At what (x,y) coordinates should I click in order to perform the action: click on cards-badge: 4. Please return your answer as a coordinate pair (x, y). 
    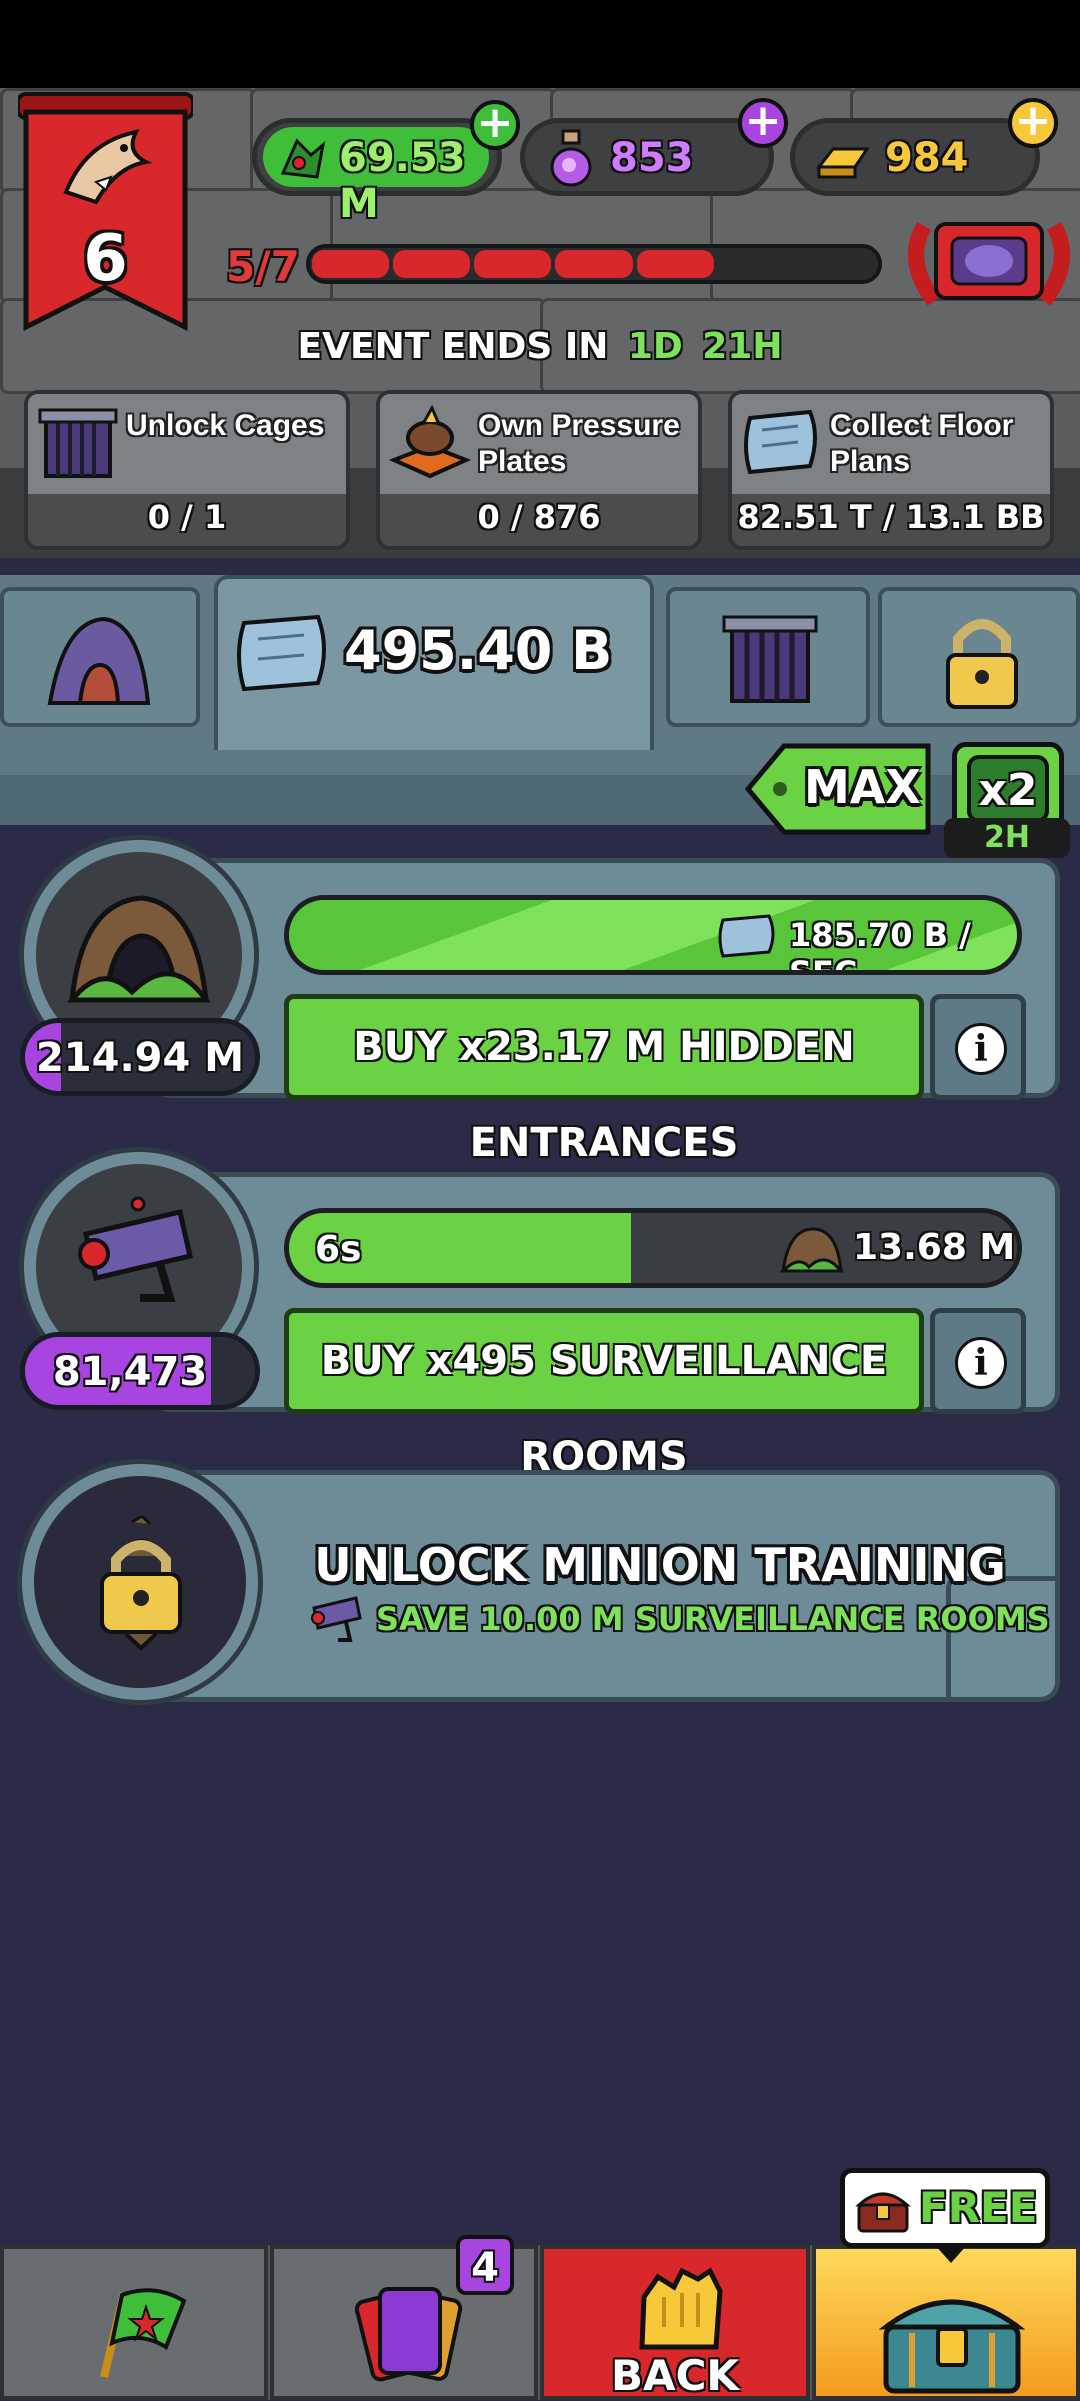
    Looking at the image, I should click on (485, 2265).